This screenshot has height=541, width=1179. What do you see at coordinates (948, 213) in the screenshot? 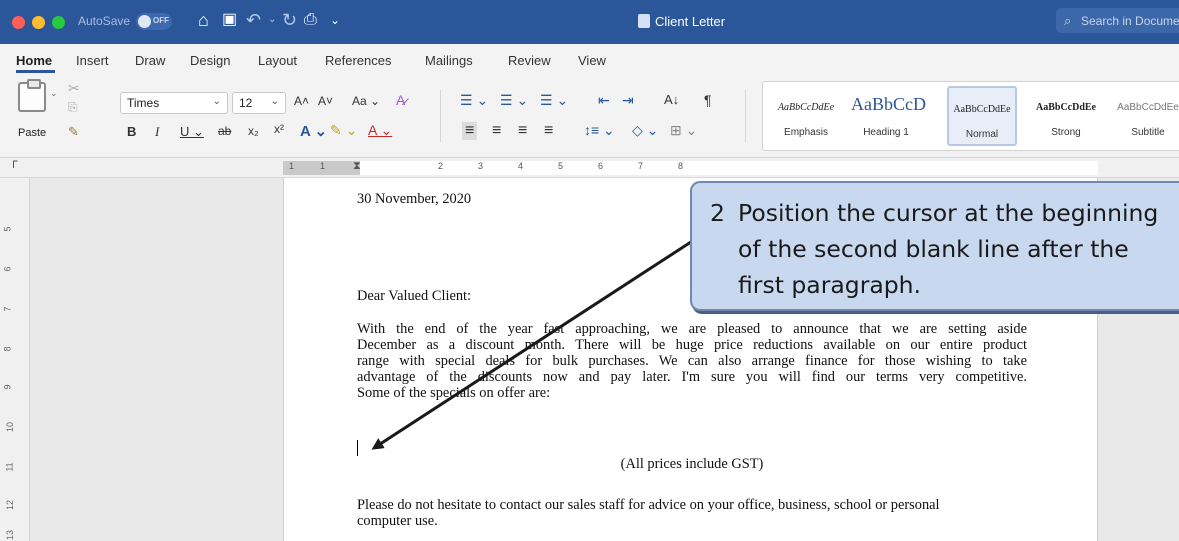
I see `callout-line: Position the cursor at the beginning` at bounding box center [948, 213].